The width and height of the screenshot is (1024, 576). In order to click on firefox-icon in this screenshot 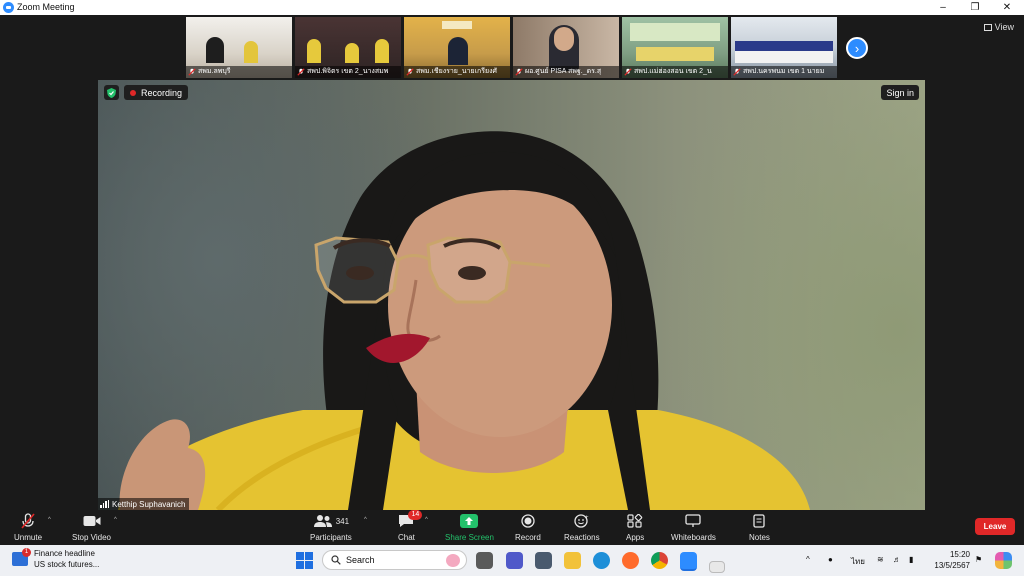, I will do `click(630, 560)`.